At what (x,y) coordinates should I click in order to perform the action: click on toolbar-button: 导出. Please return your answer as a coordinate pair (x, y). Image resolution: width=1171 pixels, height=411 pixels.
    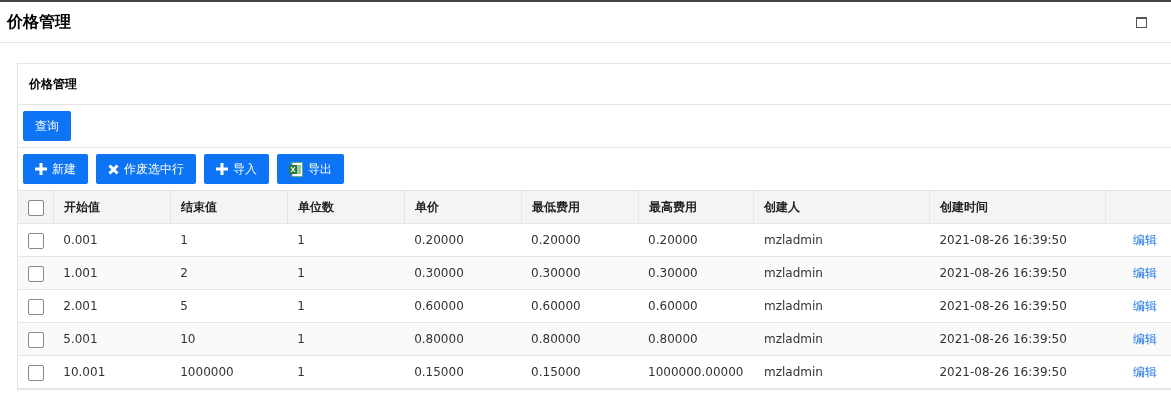
    Looking at the image, I should click on (310, 169).